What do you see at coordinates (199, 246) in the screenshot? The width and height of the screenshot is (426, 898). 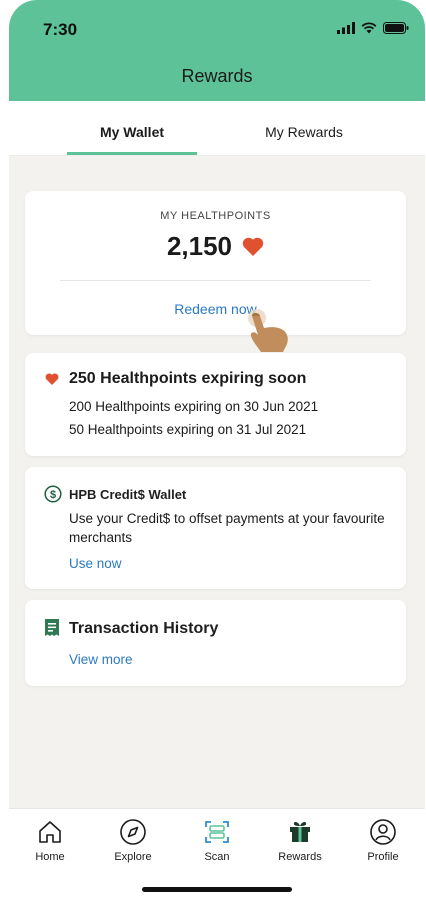 I see `healthpoints-value: 2,150` at bounding box center [199, 246].